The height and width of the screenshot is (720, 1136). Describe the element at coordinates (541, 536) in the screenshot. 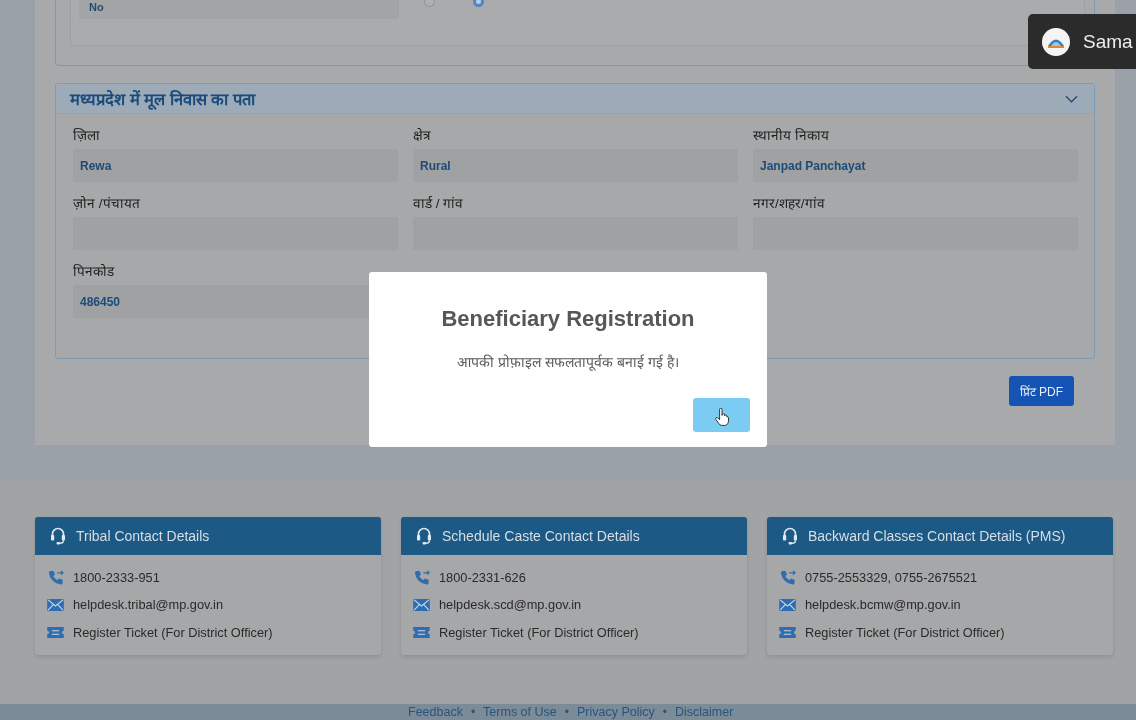

I see `card-title: Schedule Caste Contact Details` at that location.